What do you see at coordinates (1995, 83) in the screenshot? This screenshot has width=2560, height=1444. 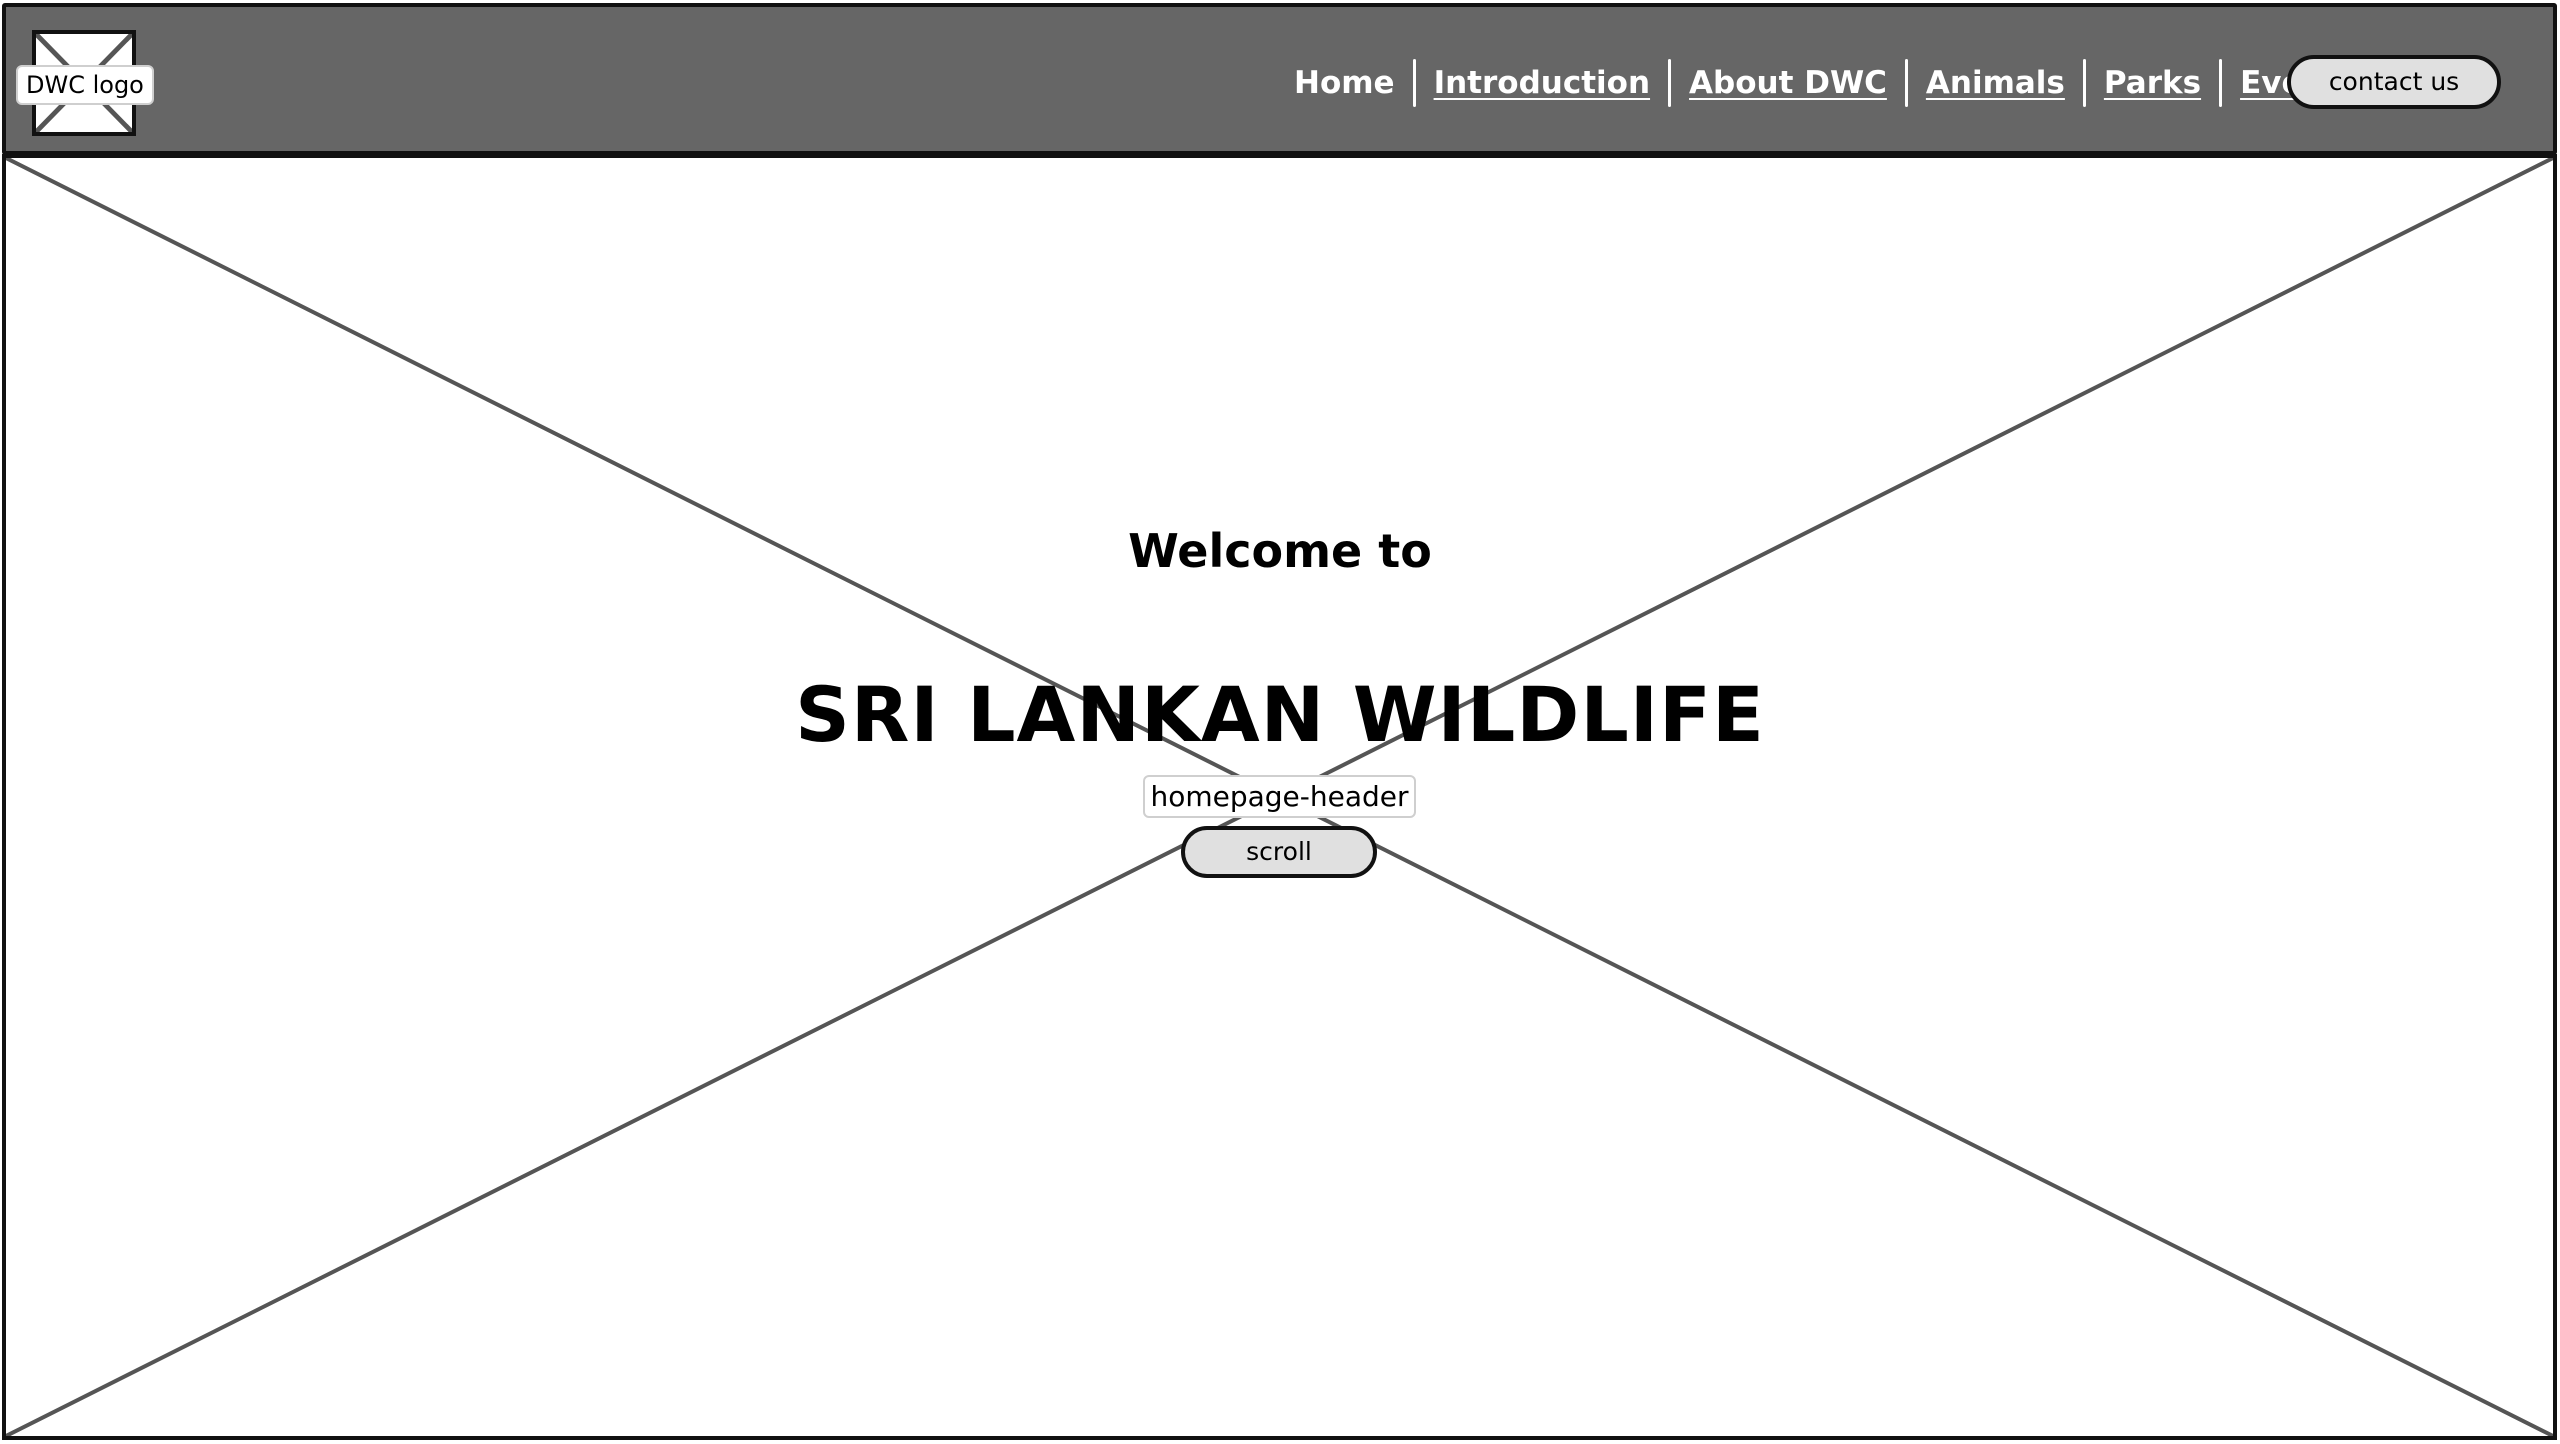 I see `nav-animals: Animals` at bounding box center [1995, 83].